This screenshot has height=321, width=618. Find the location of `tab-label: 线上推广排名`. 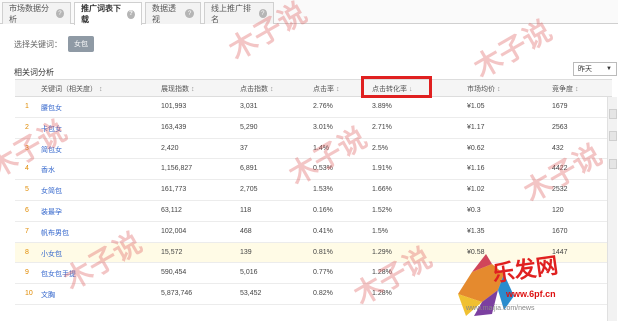

tab-label: 线上推广排名 is located at coordinates (231, 13).